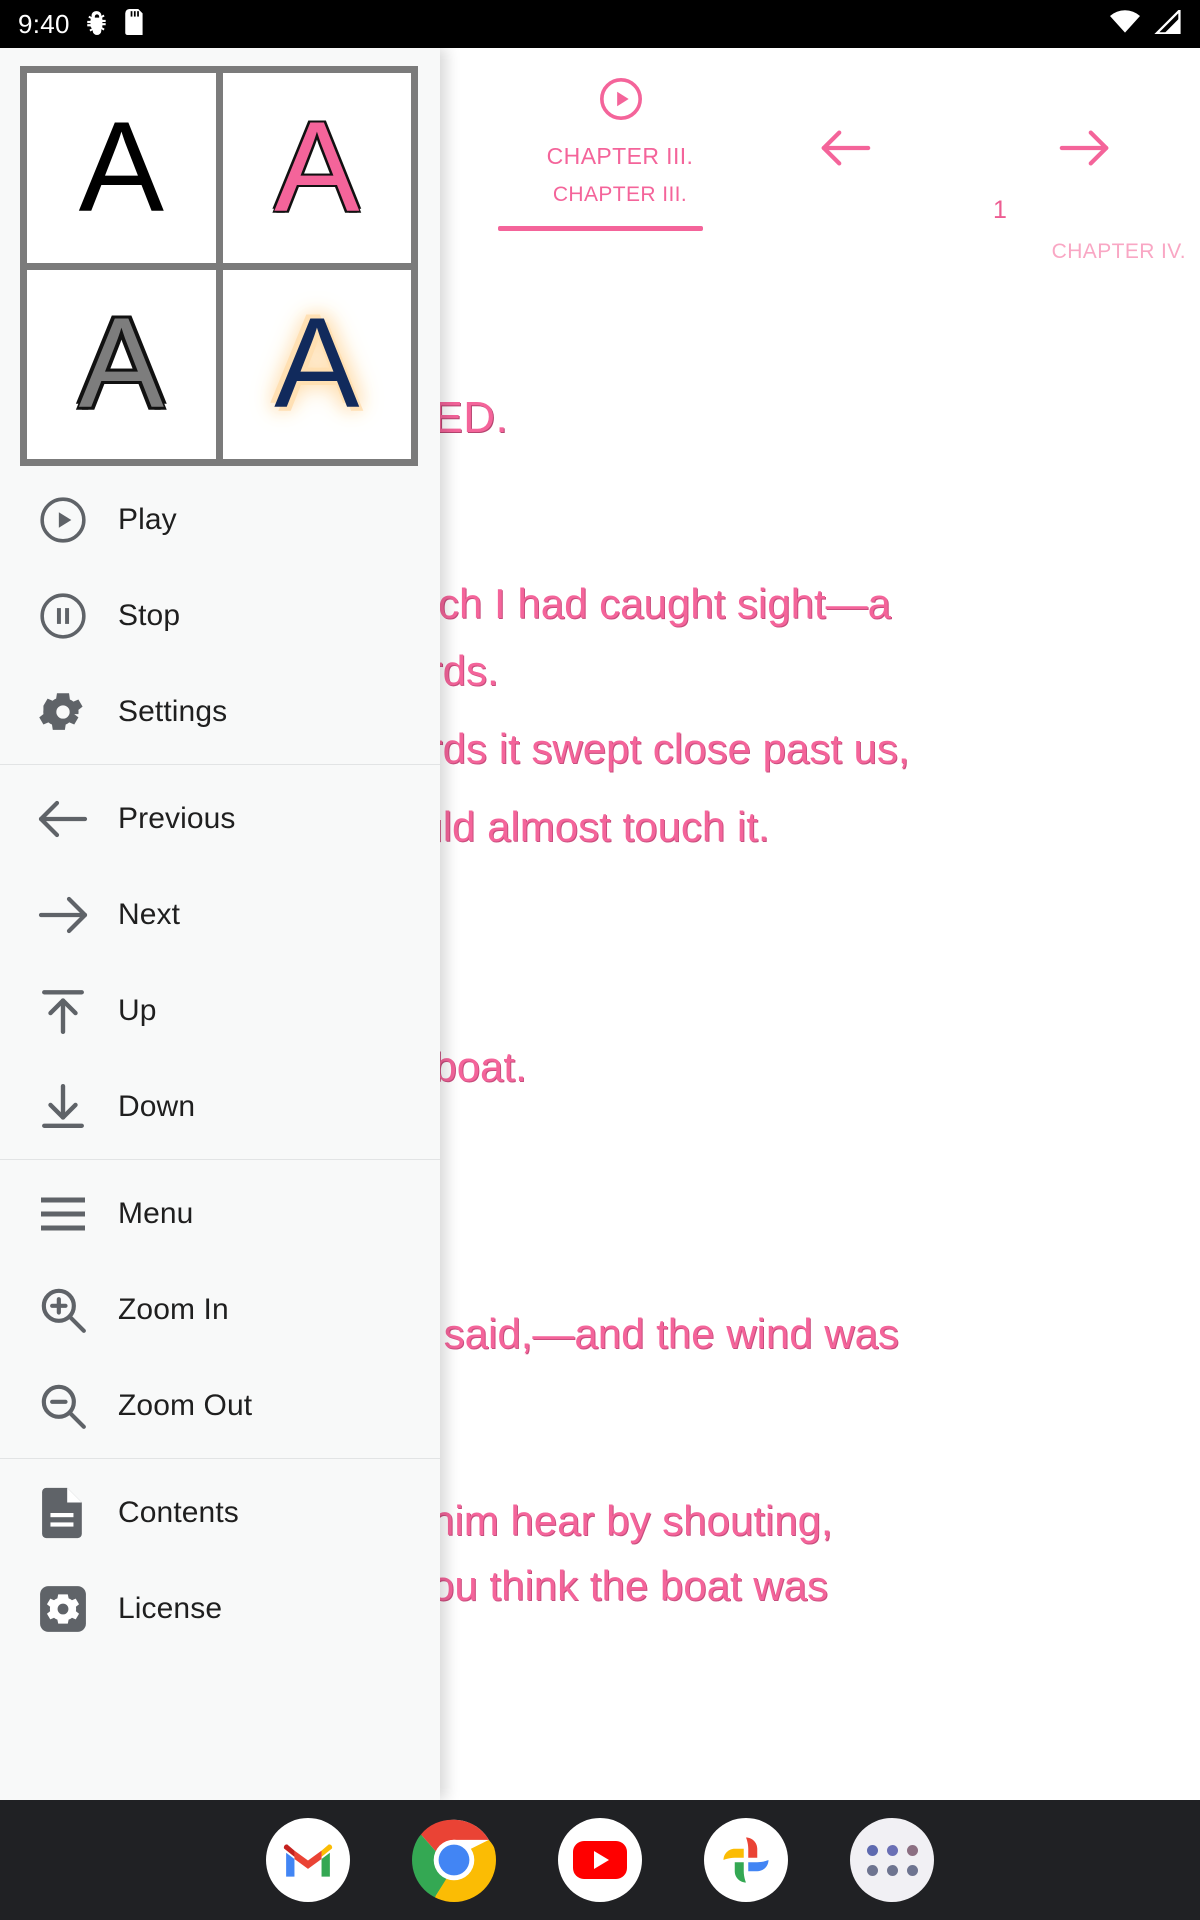  What do you see at coordinates (170, 1608) in the screenshot?
I see `menu-item-label: License` at bounding box center [170, 1608].